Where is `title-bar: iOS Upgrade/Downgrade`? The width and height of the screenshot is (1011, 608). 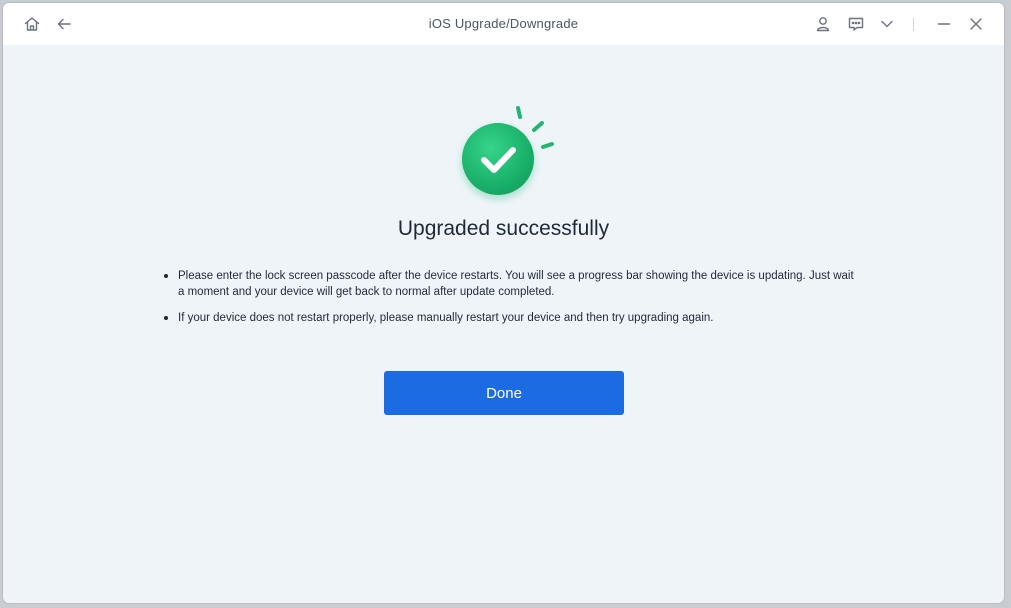
title-bar: iOS Upgrade/Downgrade is located at coordinates (503, 24).